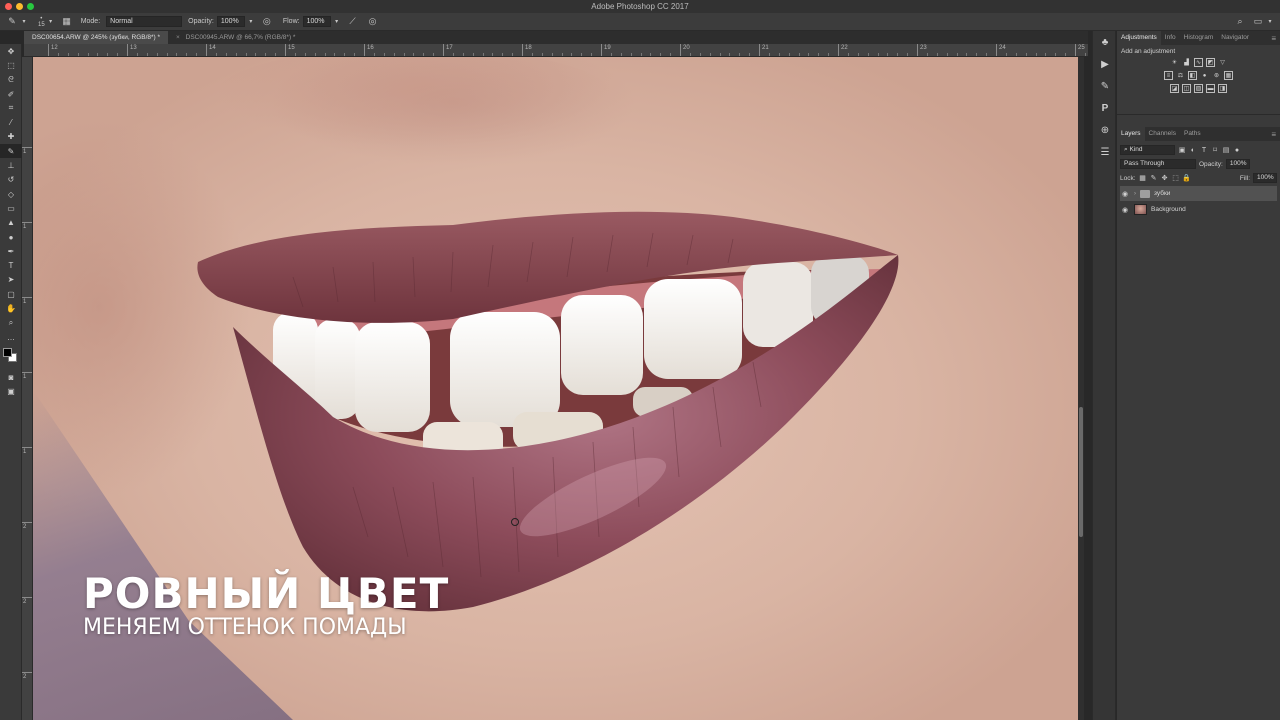  What do you see at coordinates (1226, 150) in the screenshot?
I see `filter-smart-icon: ▤` at bounding box center [1226, 150].